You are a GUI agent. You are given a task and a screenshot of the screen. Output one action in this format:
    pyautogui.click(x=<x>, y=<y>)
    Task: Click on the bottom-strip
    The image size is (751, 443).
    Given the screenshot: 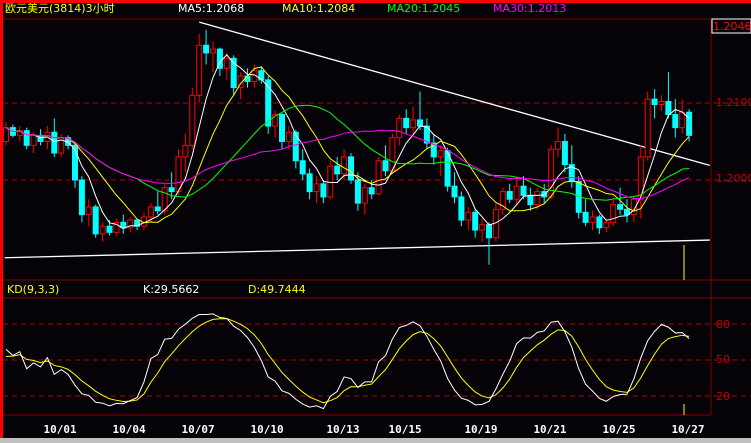 What is the action you would take?
    pyautogui.click(x=375, y=440)
    